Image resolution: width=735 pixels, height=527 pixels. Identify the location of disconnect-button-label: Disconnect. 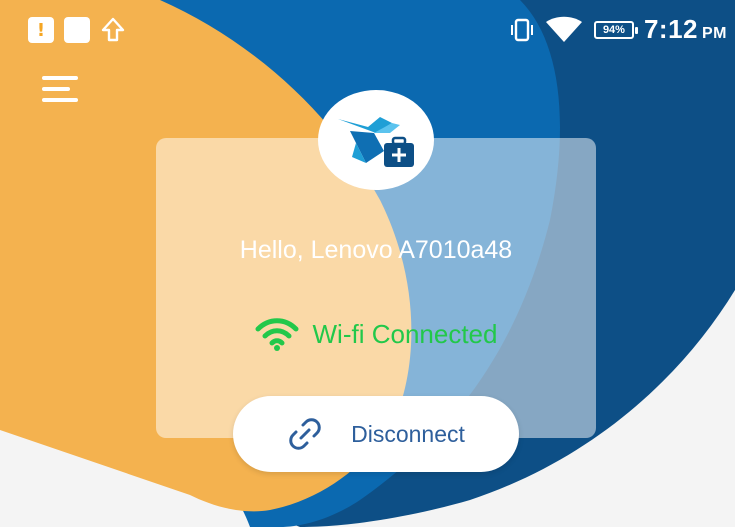
(408, 433).